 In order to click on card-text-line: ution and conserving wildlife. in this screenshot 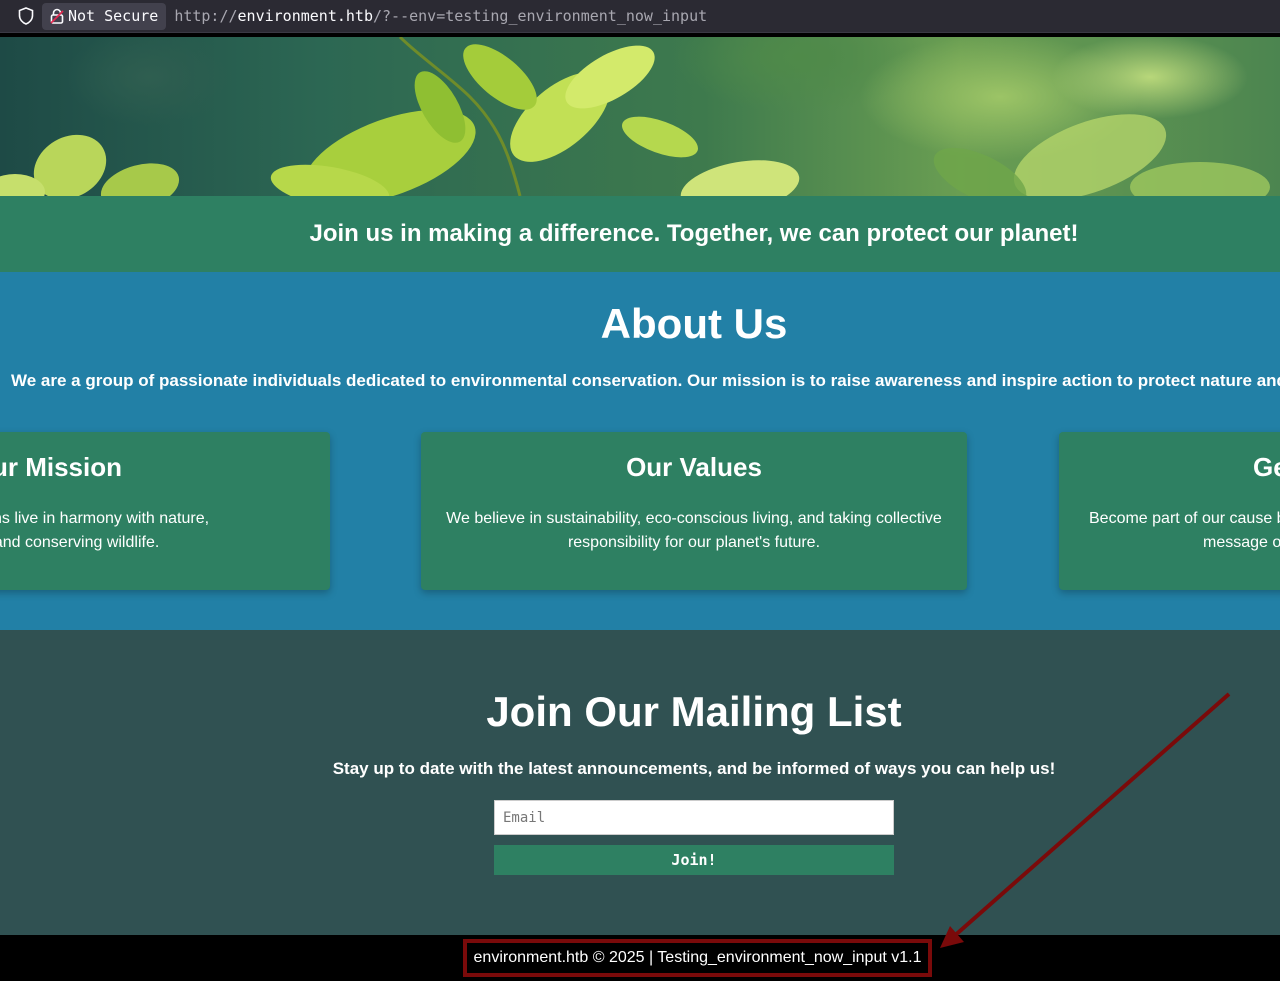, I will do `click(80, 542)`.